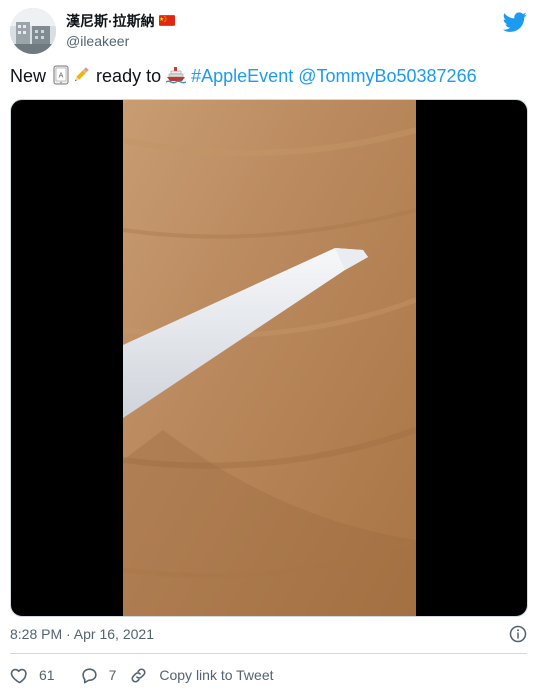 This screenshot has height=690, width=537. I want to click on copy-link-button: Copy link to Tweet, so click(201, 675).